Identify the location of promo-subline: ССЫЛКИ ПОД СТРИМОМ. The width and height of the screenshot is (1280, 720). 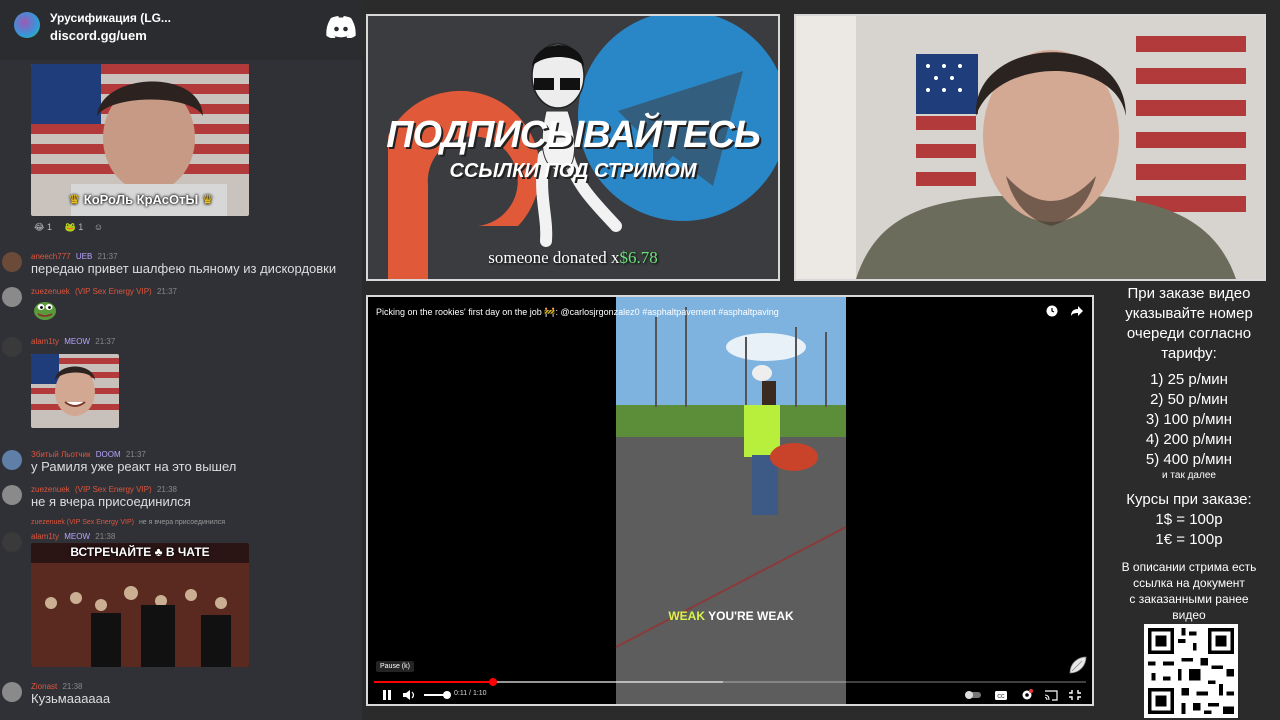
(573, 171).